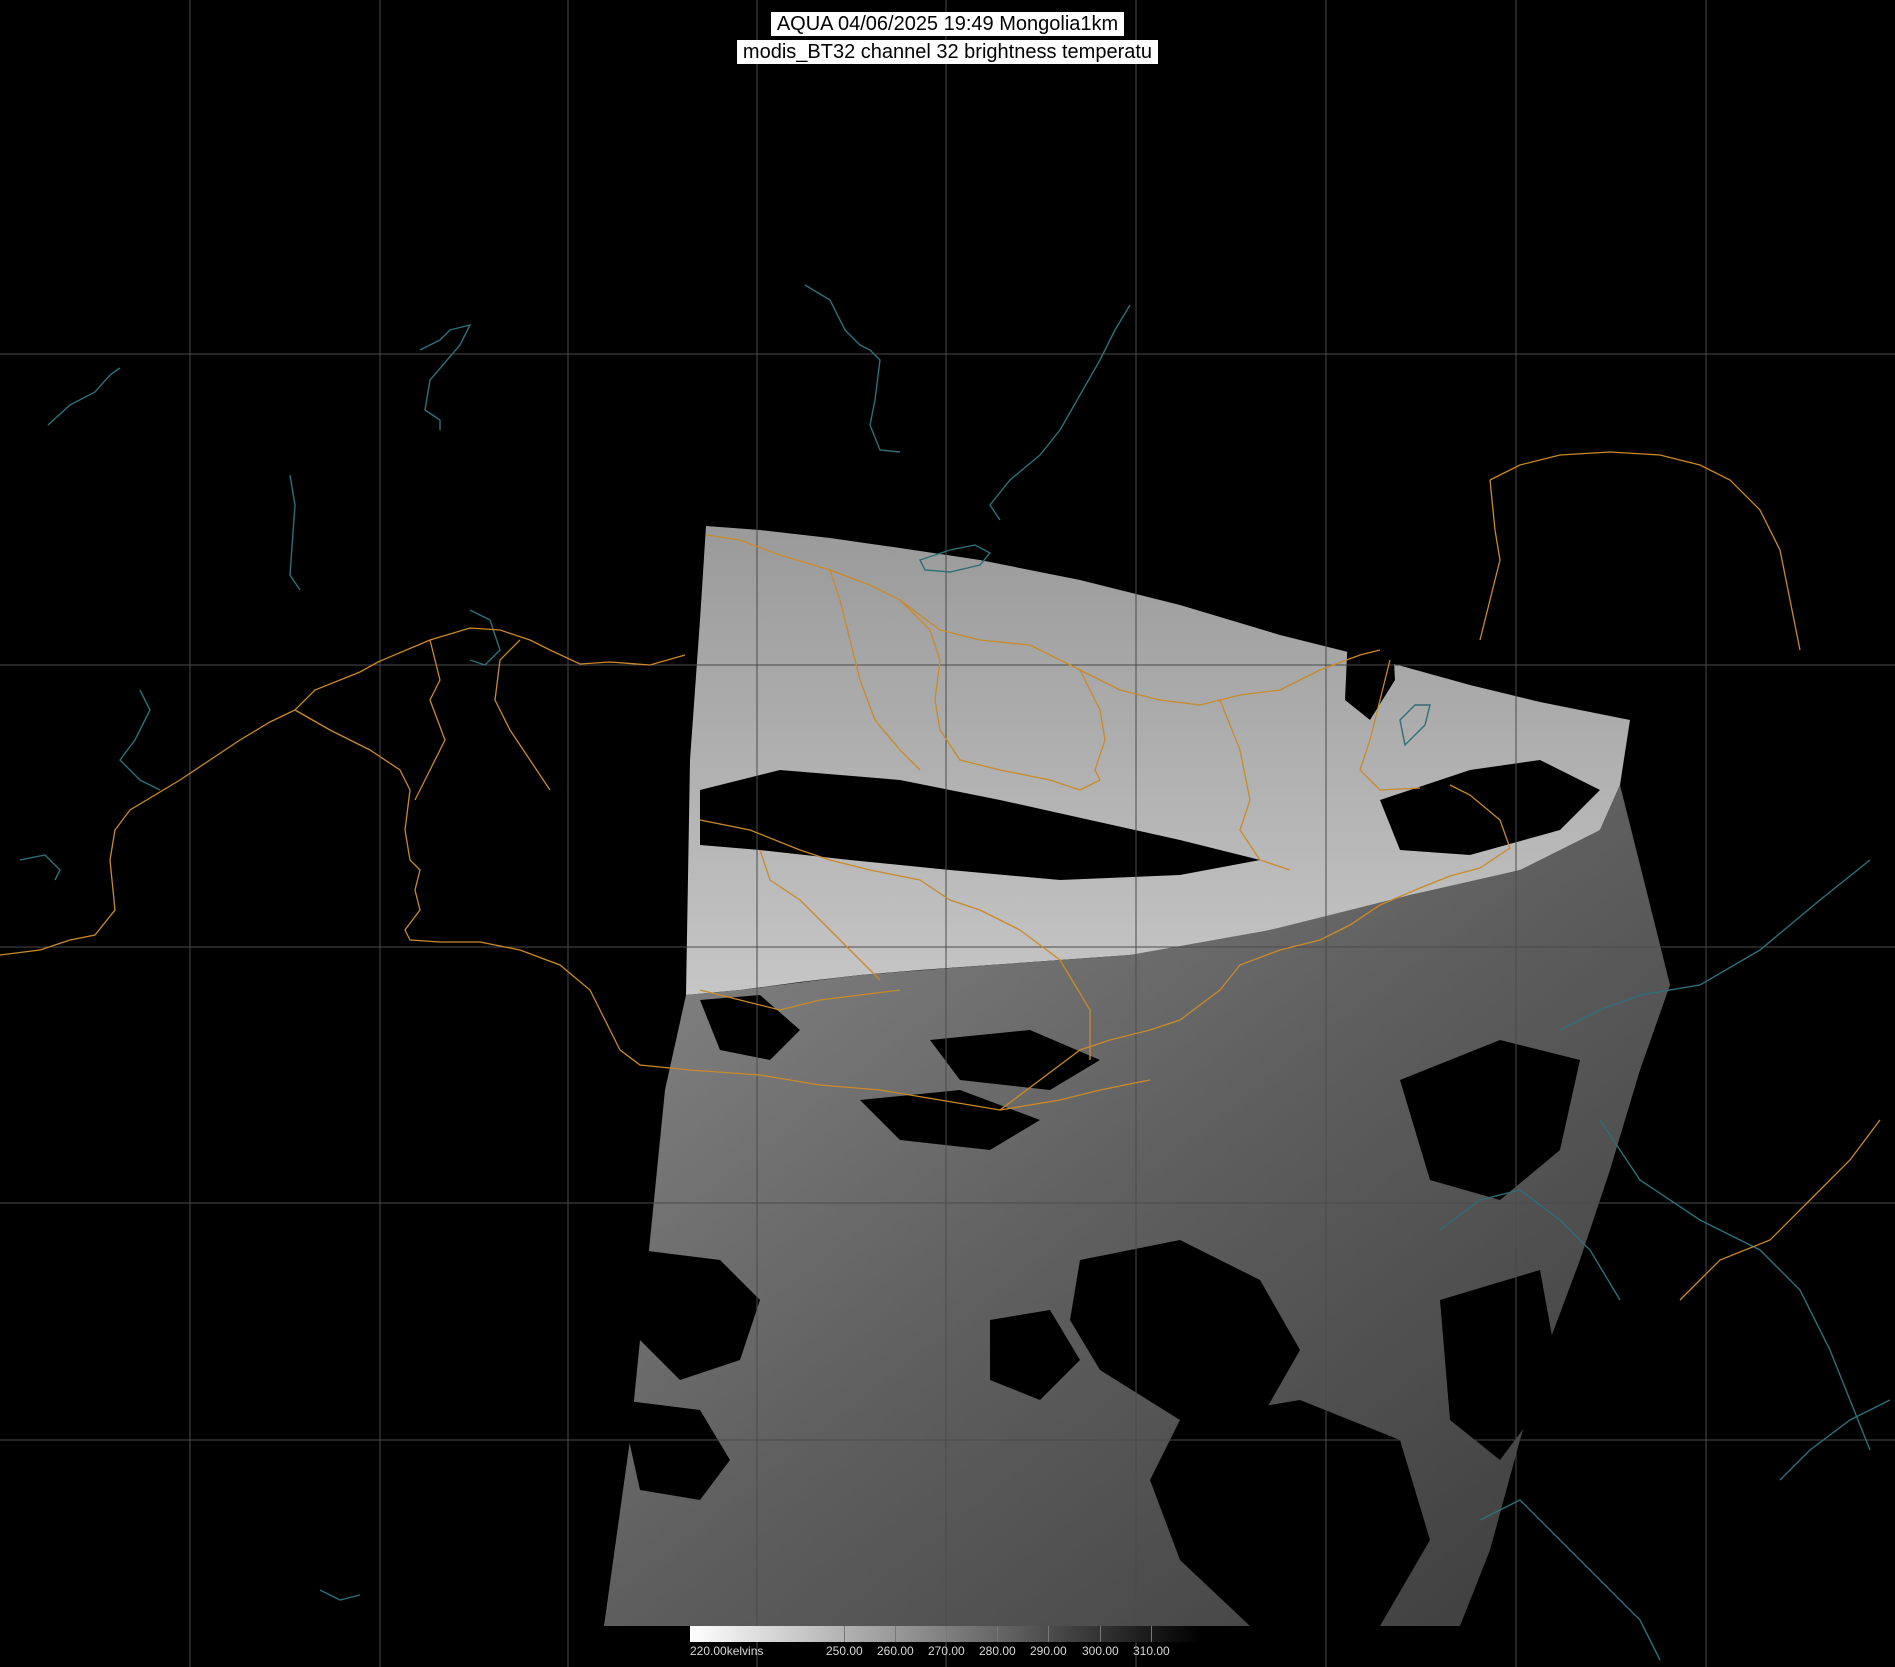  I want to click on colorbar-tick-label: 290.00, so click(1048, 1651).